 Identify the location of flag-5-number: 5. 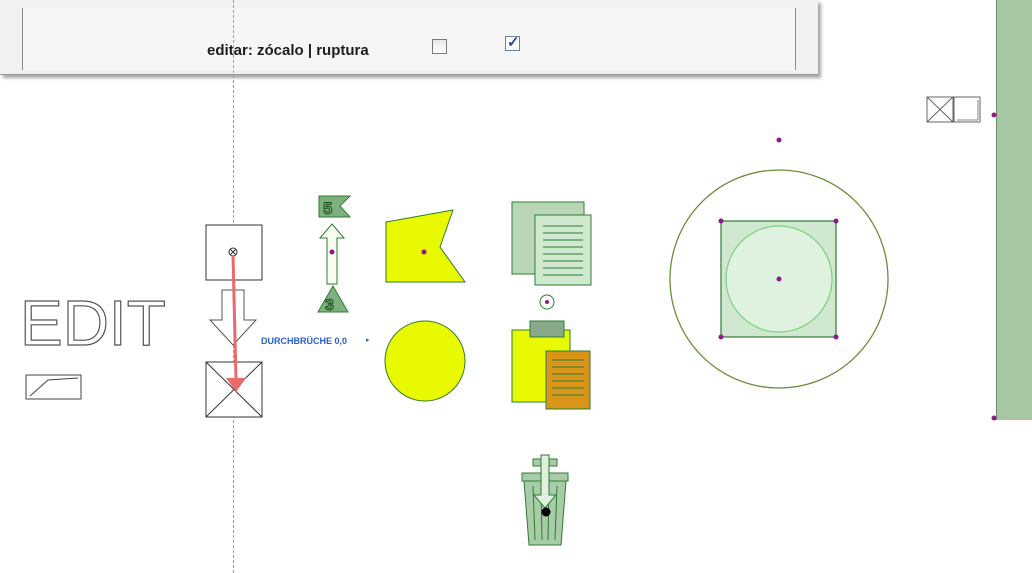
(327, 208).